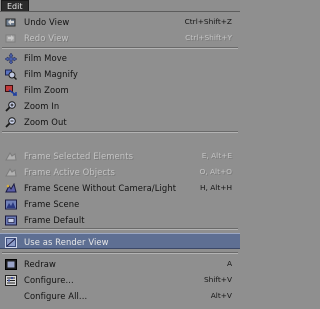  Describe the element at coordinates (120, 58) in the screenshot. I see `menu-item-film-move: Film Move` at that location.